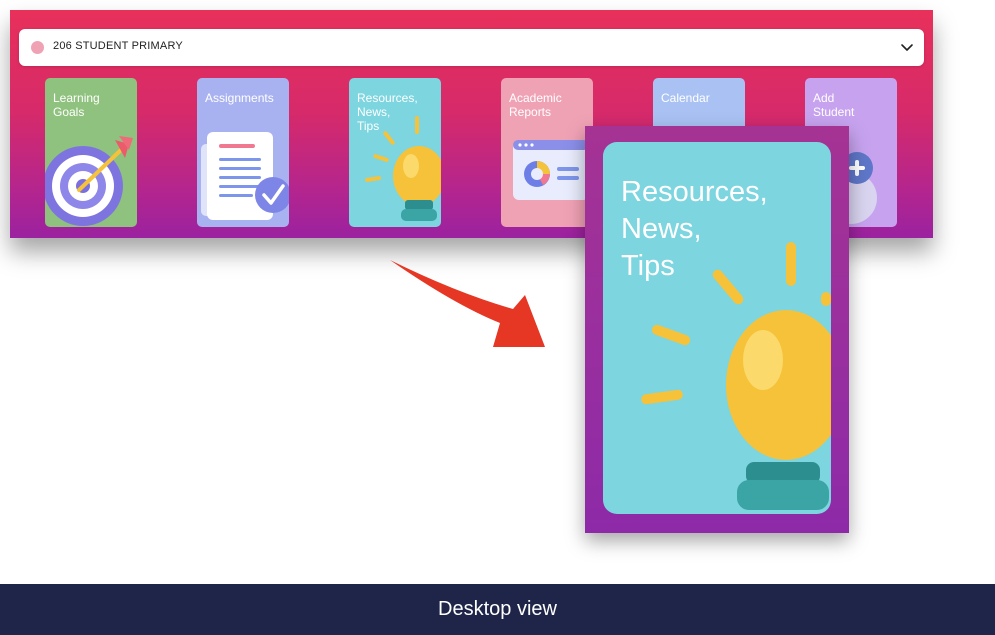  I want to click on footer-caption: Desktop view, so click(497, 609).